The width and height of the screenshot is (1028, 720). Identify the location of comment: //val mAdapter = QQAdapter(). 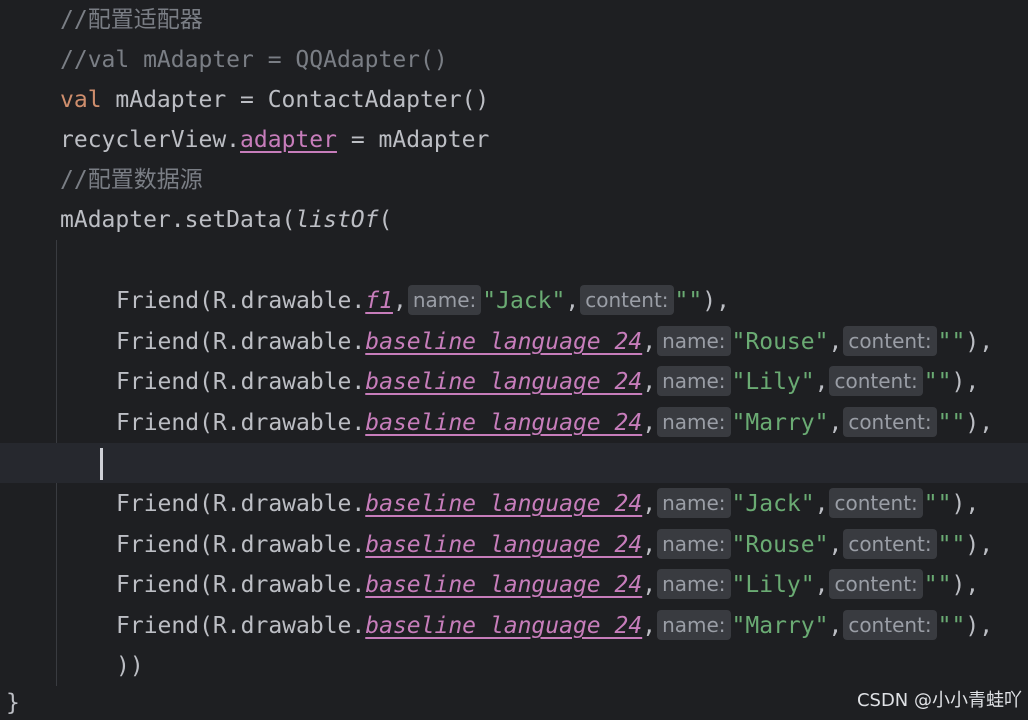
(254, 60).